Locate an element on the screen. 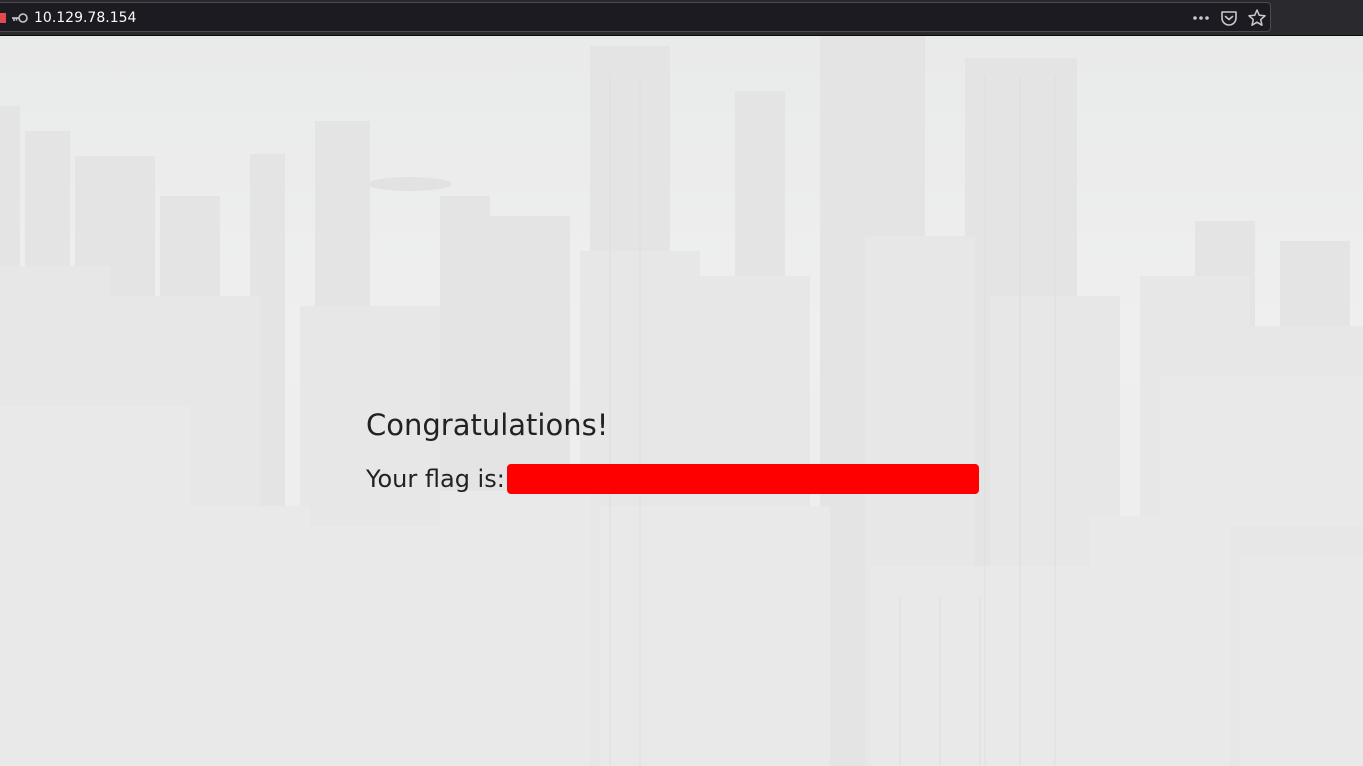 Image resolution: width=1363 pixels, height=766 pixels. browser-toolbar: 10.129.78.154 is located at coordinates (681, 18).